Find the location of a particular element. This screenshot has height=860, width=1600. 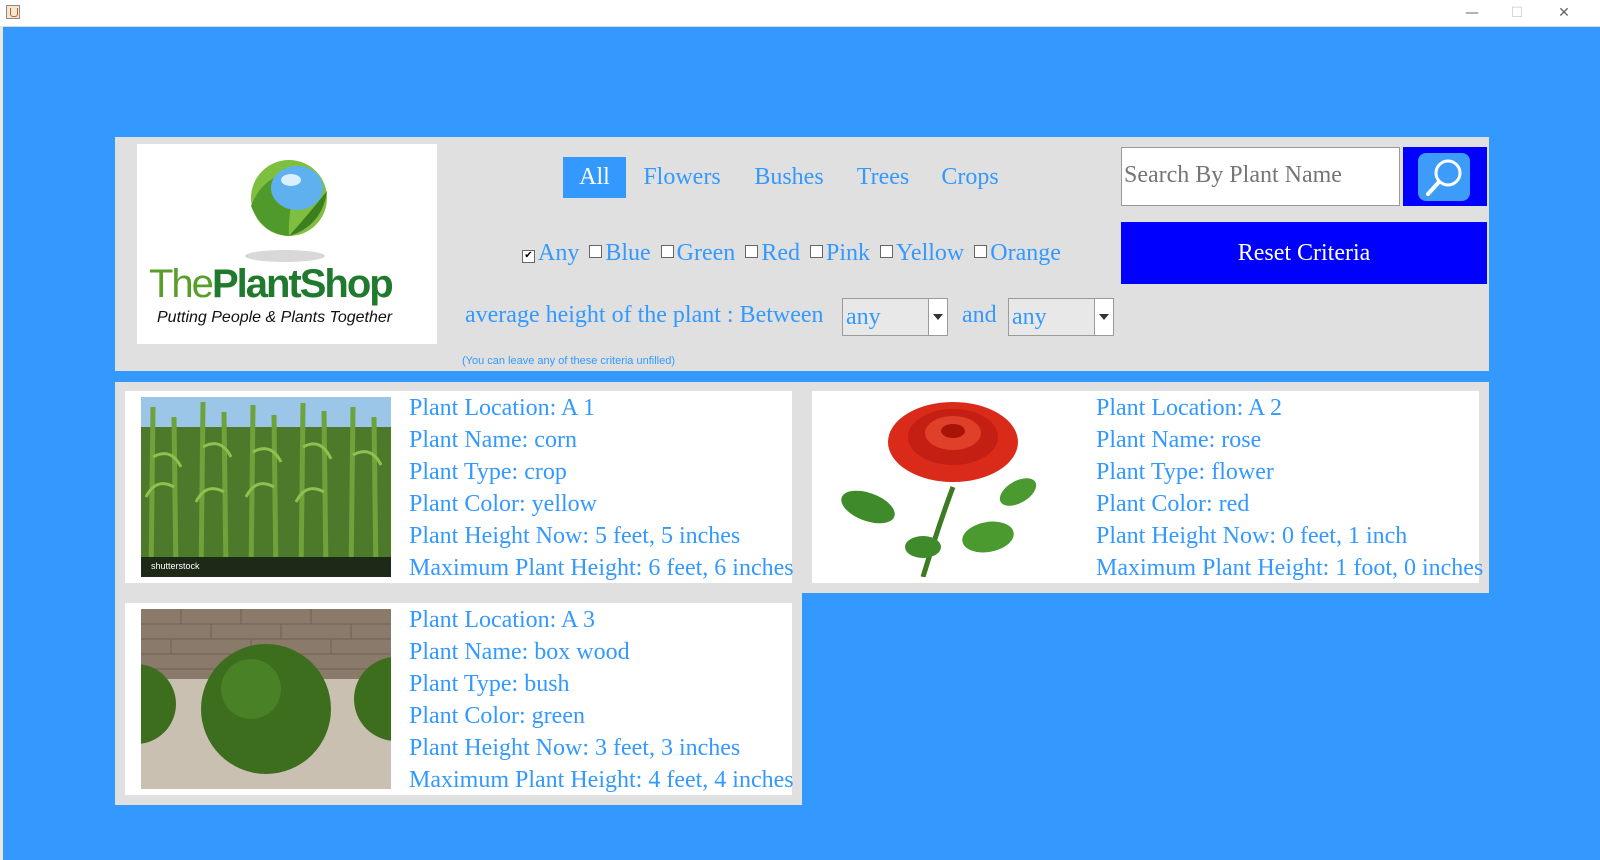

tab-trees: Trees is located at coordinates (883, 177).